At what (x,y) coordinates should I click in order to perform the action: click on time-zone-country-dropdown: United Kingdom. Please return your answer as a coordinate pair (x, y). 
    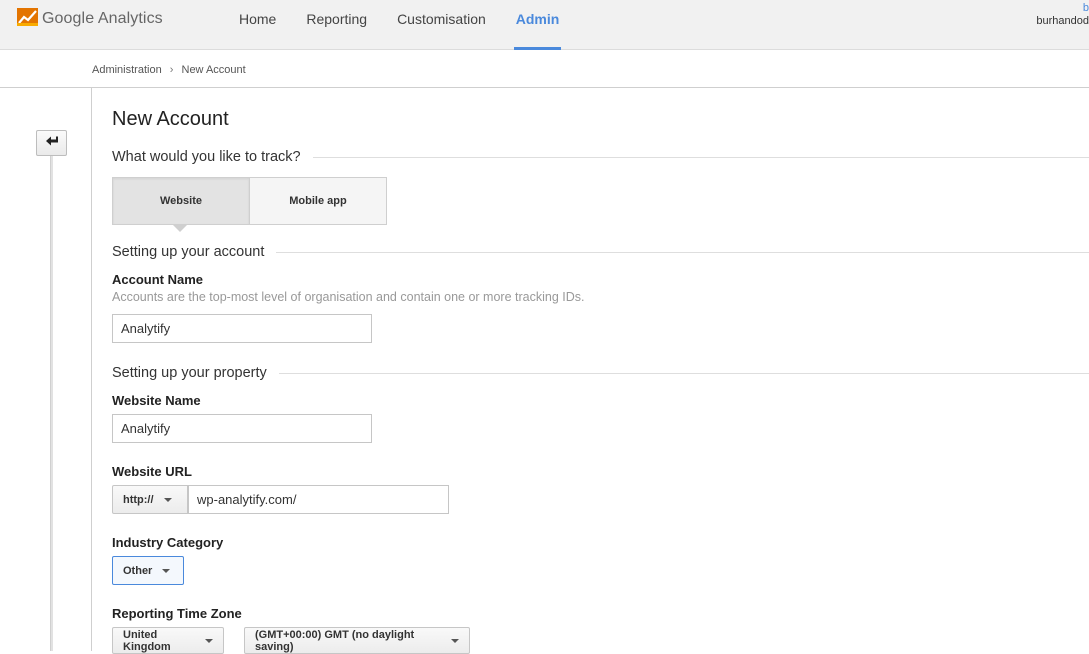
    Looking at the image, I should click on (168, 640).